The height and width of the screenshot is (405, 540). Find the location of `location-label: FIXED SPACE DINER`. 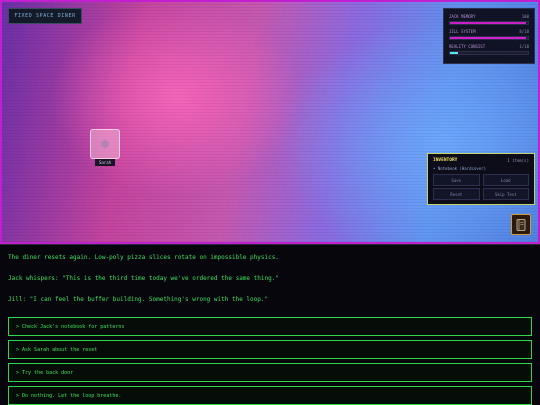

location-label: FIXED SPACE DINER is located at coordinates (45, 16).